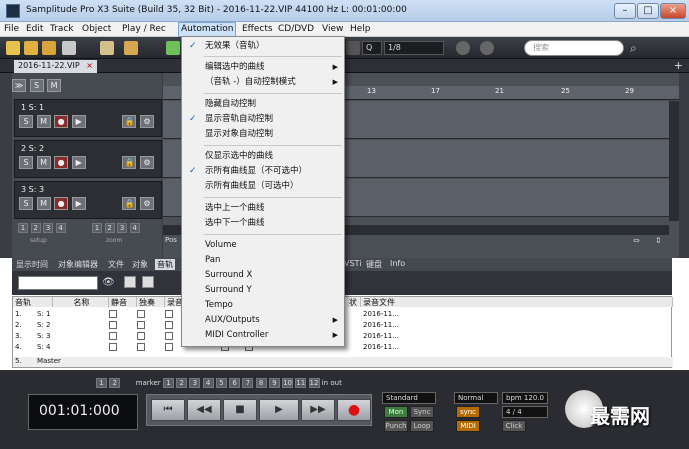  I want to click on filter-input, so click(58, 283).